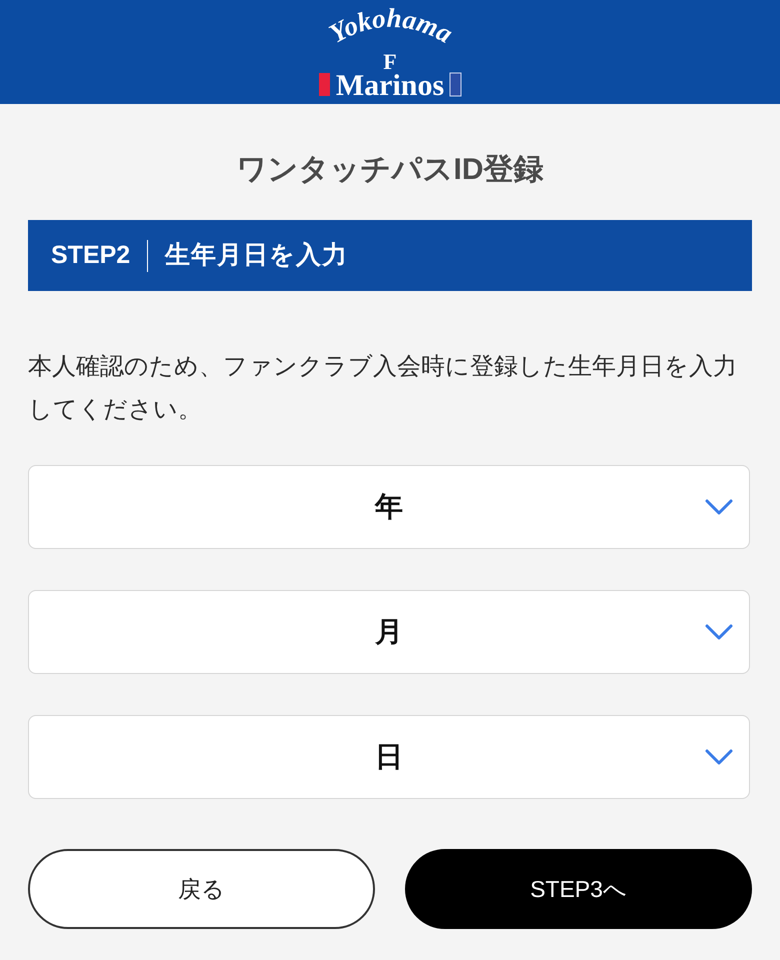 This screenshot has height=960, width=780. What do you see at coordinates (391, 26) in the screenshot?
I see `logo-text: Yokohama` at bounding box center [391, 26].